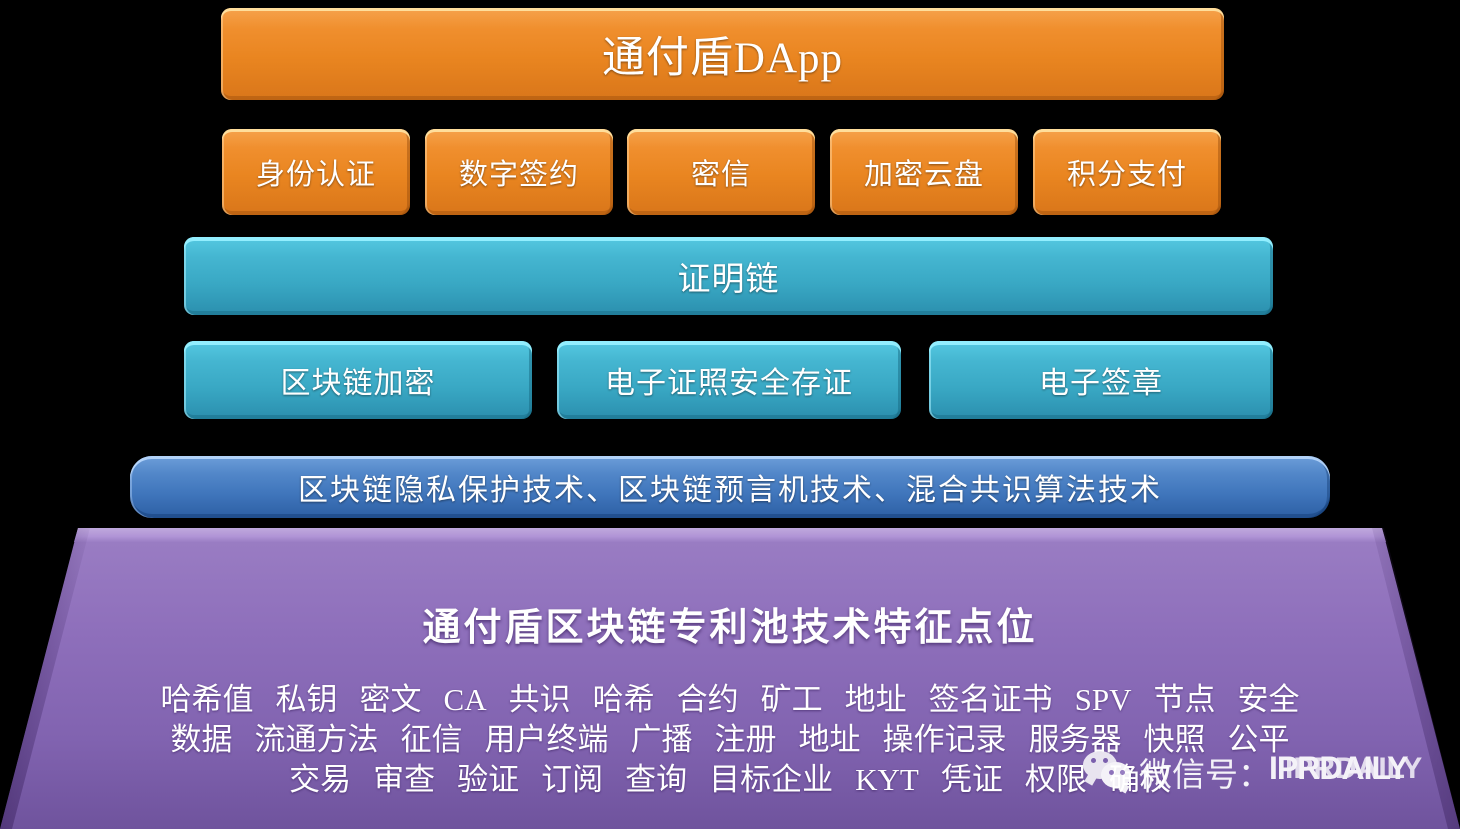 The image size is (1460, 829). I want to click on keyword-item: 凭证, so click(971, 779).